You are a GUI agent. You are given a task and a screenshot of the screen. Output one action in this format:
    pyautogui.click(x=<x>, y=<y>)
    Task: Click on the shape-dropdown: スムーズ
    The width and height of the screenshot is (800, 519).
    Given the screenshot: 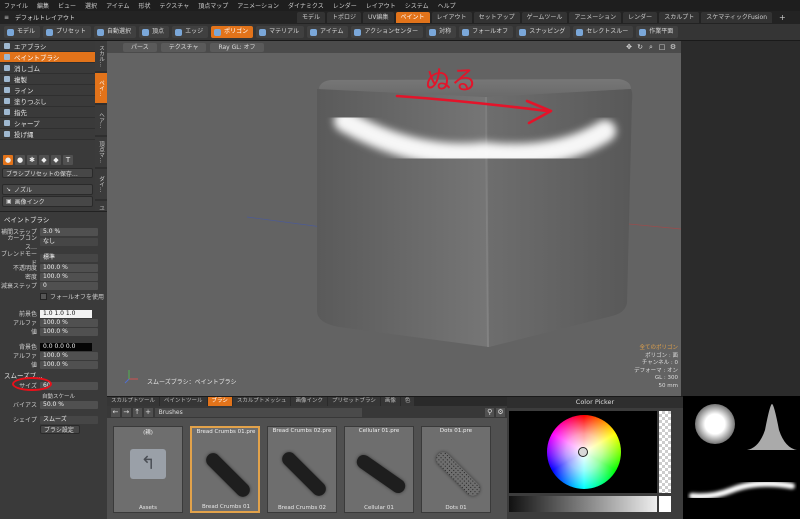 What is the action you would take?
    pyautogui.click(x=69, y=419)
    